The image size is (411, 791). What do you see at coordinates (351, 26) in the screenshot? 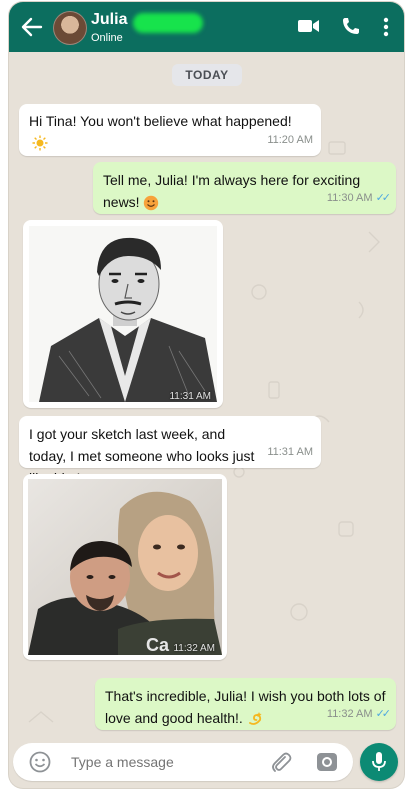
I see `phone-icon` at bounding box center [351, 26].